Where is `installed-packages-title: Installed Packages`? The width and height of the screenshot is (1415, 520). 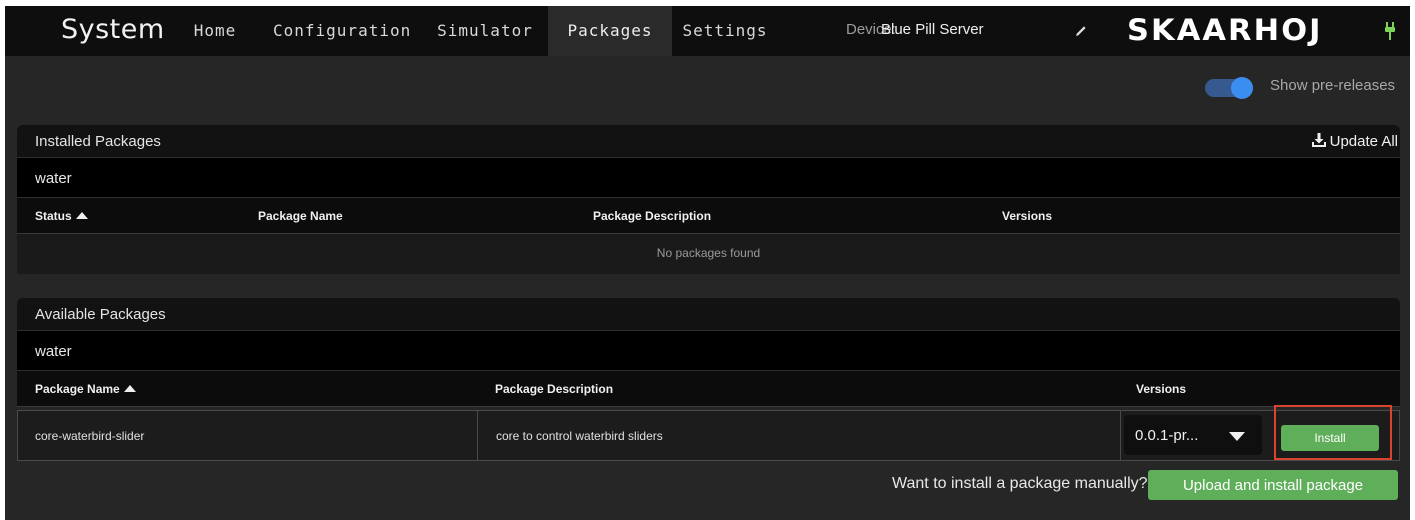
installed-packages-title: Installed Packages is located at coordinates (98, 141).